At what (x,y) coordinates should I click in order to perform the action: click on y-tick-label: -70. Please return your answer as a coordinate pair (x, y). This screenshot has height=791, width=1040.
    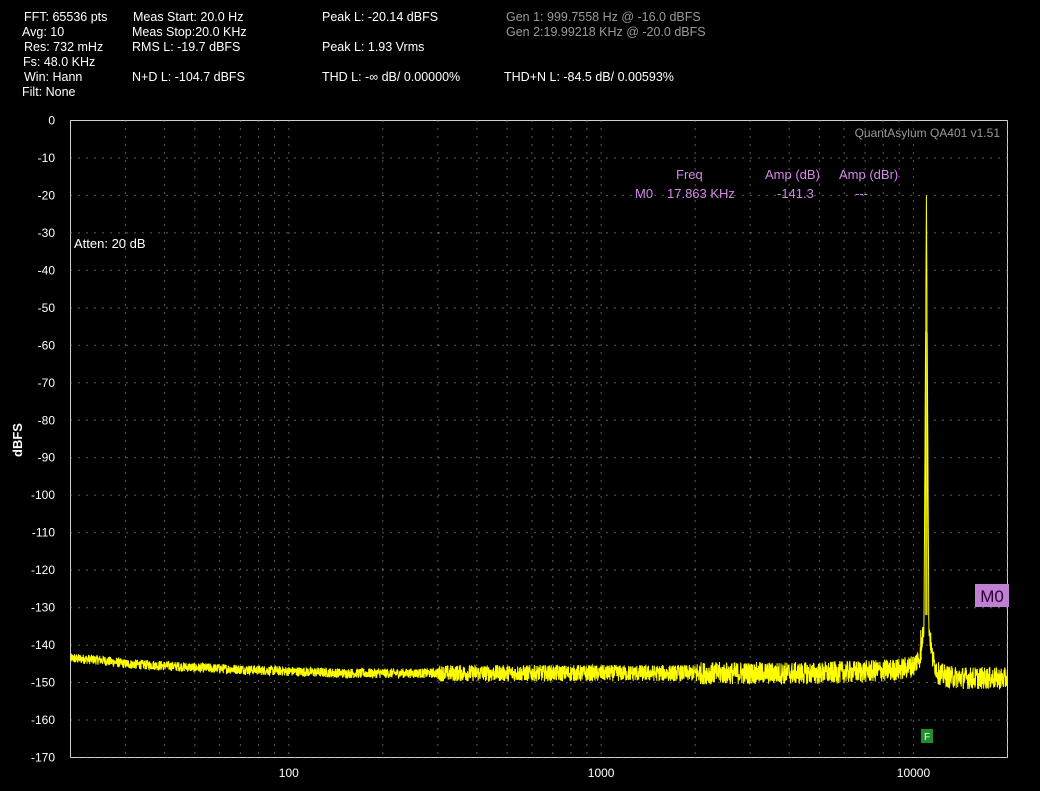
    Looking at the image, I should click on (47, 383).